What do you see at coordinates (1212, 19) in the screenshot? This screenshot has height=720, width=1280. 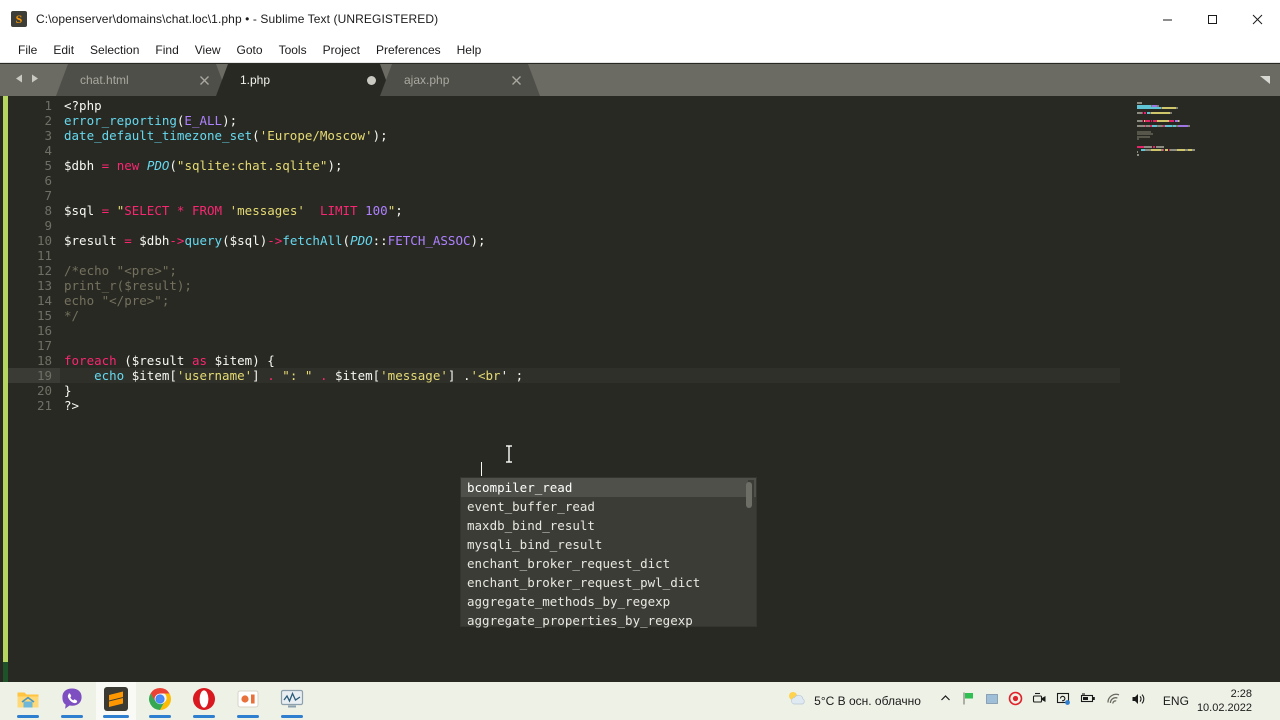 I see `maximize-icon` at bounding box center [1212, 19].